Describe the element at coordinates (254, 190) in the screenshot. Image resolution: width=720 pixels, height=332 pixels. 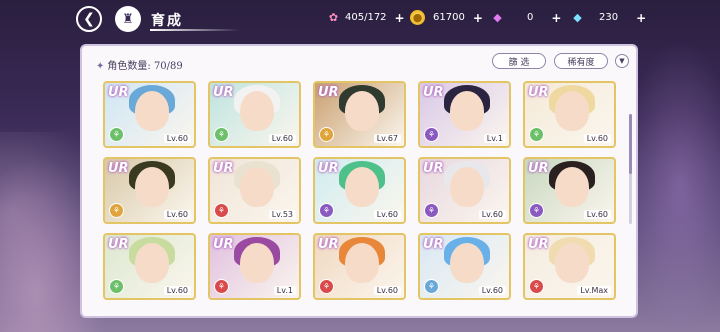
I see `character-card: UR ⚘ Lv.53` at that location.